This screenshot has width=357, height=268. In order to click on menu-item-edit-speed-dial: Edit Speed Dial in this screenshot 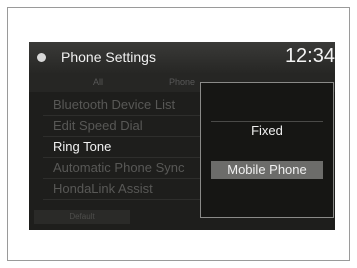, I will do `click(123, 126)`.